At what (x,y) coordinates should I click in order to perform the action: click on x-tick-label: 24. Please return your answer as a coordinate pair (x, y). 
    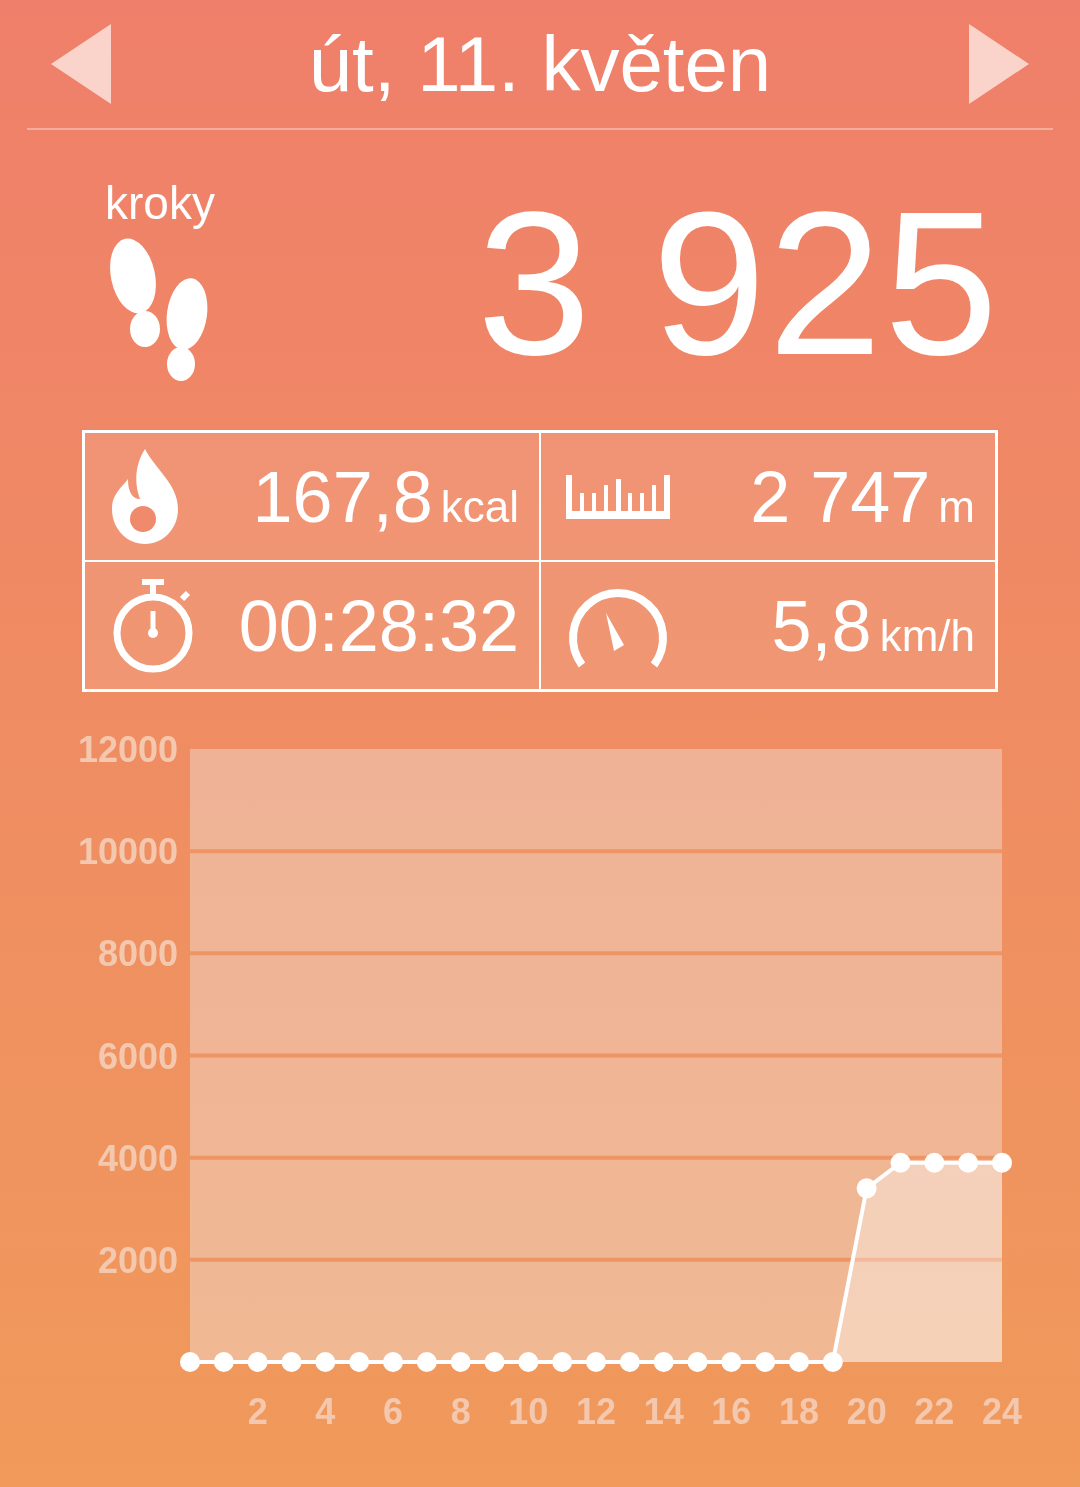
    Looking at the image, I should click on (1002, 1411).